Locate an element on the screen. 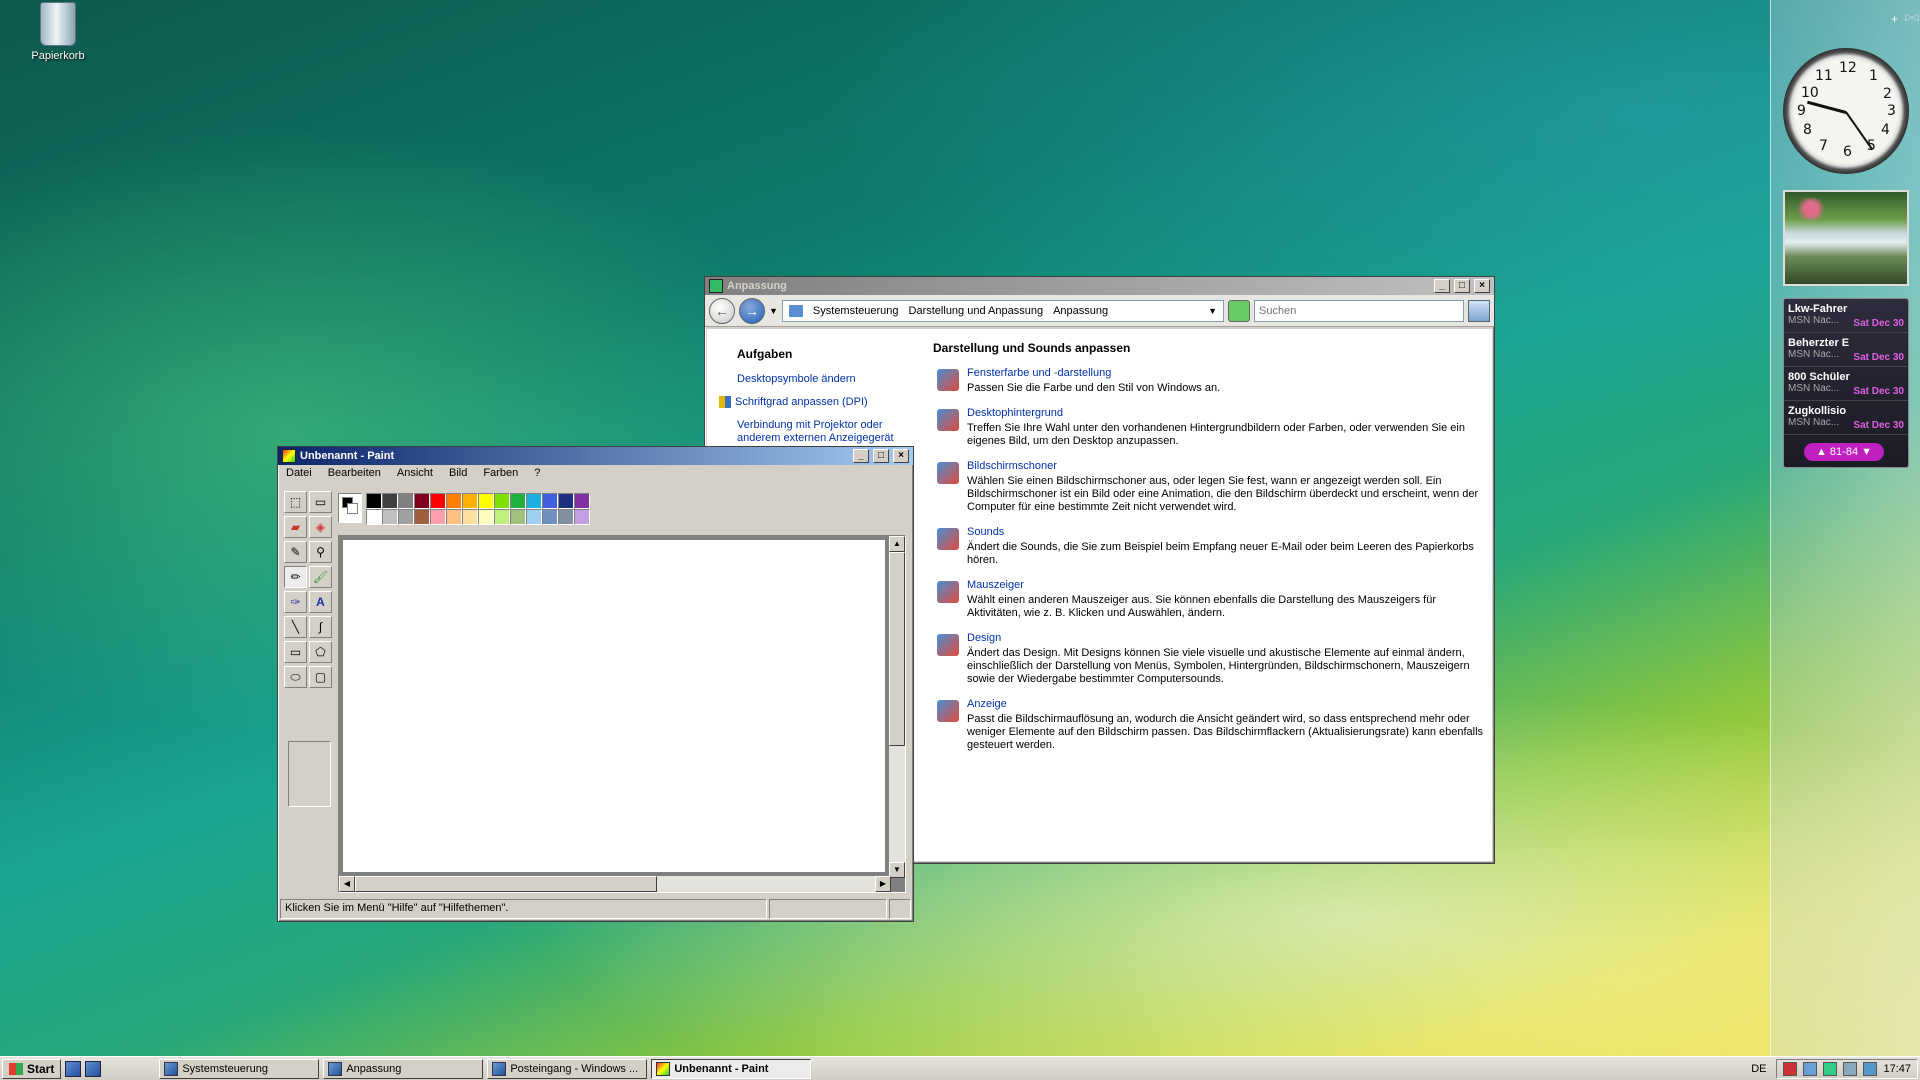 The width and height of the screenshot is (1920, 1080). update-icon is located at coordinates (1830, 1068).